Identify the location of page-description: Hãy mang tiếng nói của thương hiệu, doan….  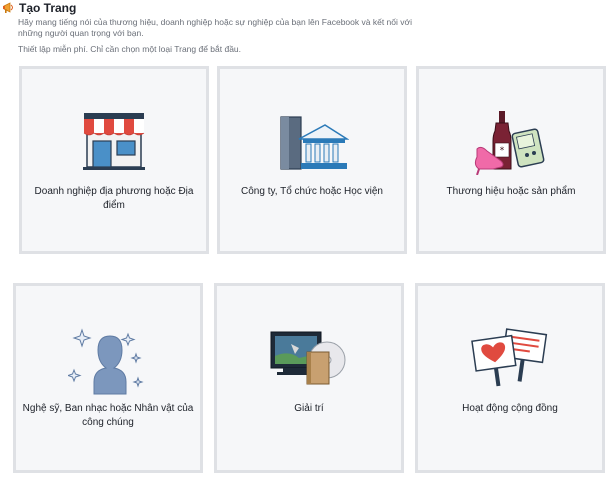
(215, 27).